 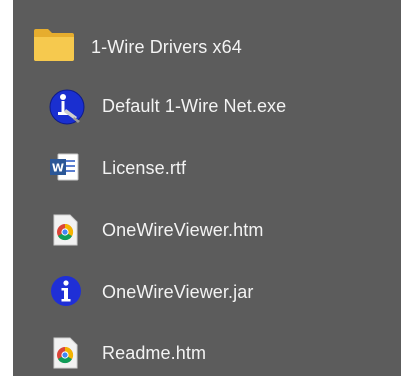 I want to click on menu-item-label: OneWireViewer.jar, so click(x=178, y=291).